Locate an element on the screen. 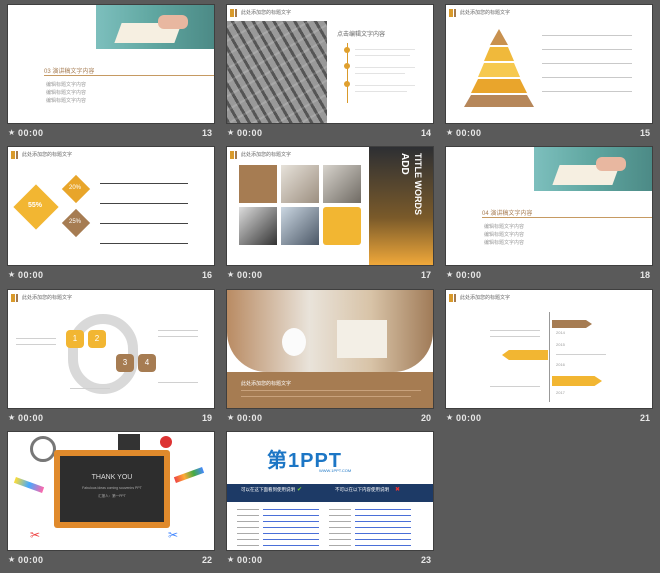  pyramid-graphic is located at coordinates (499, 68).